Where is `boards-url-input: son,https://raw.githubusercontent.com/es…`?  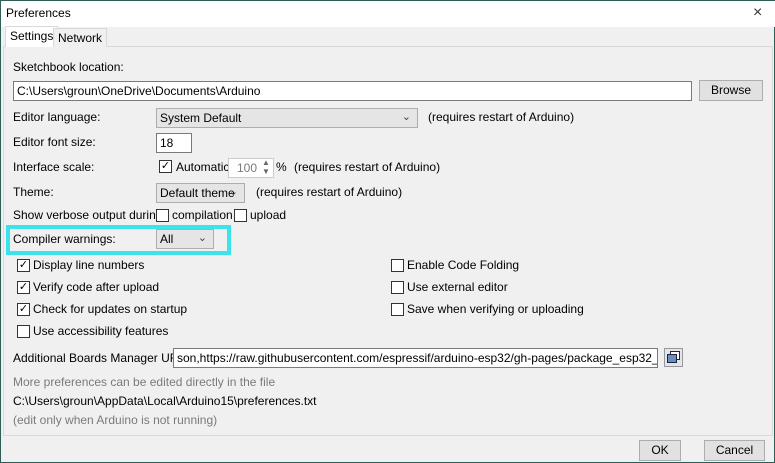
boards-url-input: son,https://raw.githubusercontent.com/es… is located at coordinates (415, 358).